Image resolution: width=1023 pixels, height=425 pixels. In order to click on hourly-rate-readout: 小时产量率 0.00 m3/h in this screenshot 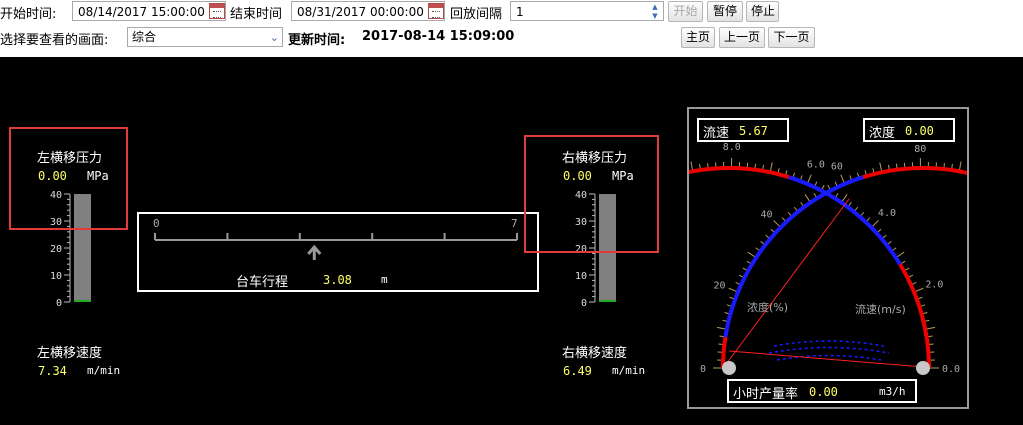, I will do `click(822, 391)`.